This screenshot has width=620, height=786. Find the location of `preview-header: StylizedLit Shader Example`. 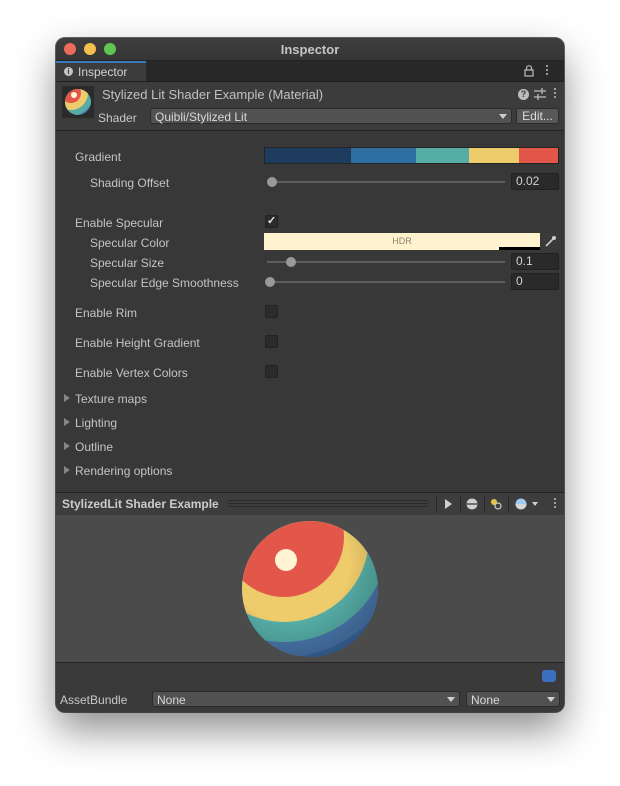

preview-header: StylizedLit Shader Example is located at coordinates (310, 504).